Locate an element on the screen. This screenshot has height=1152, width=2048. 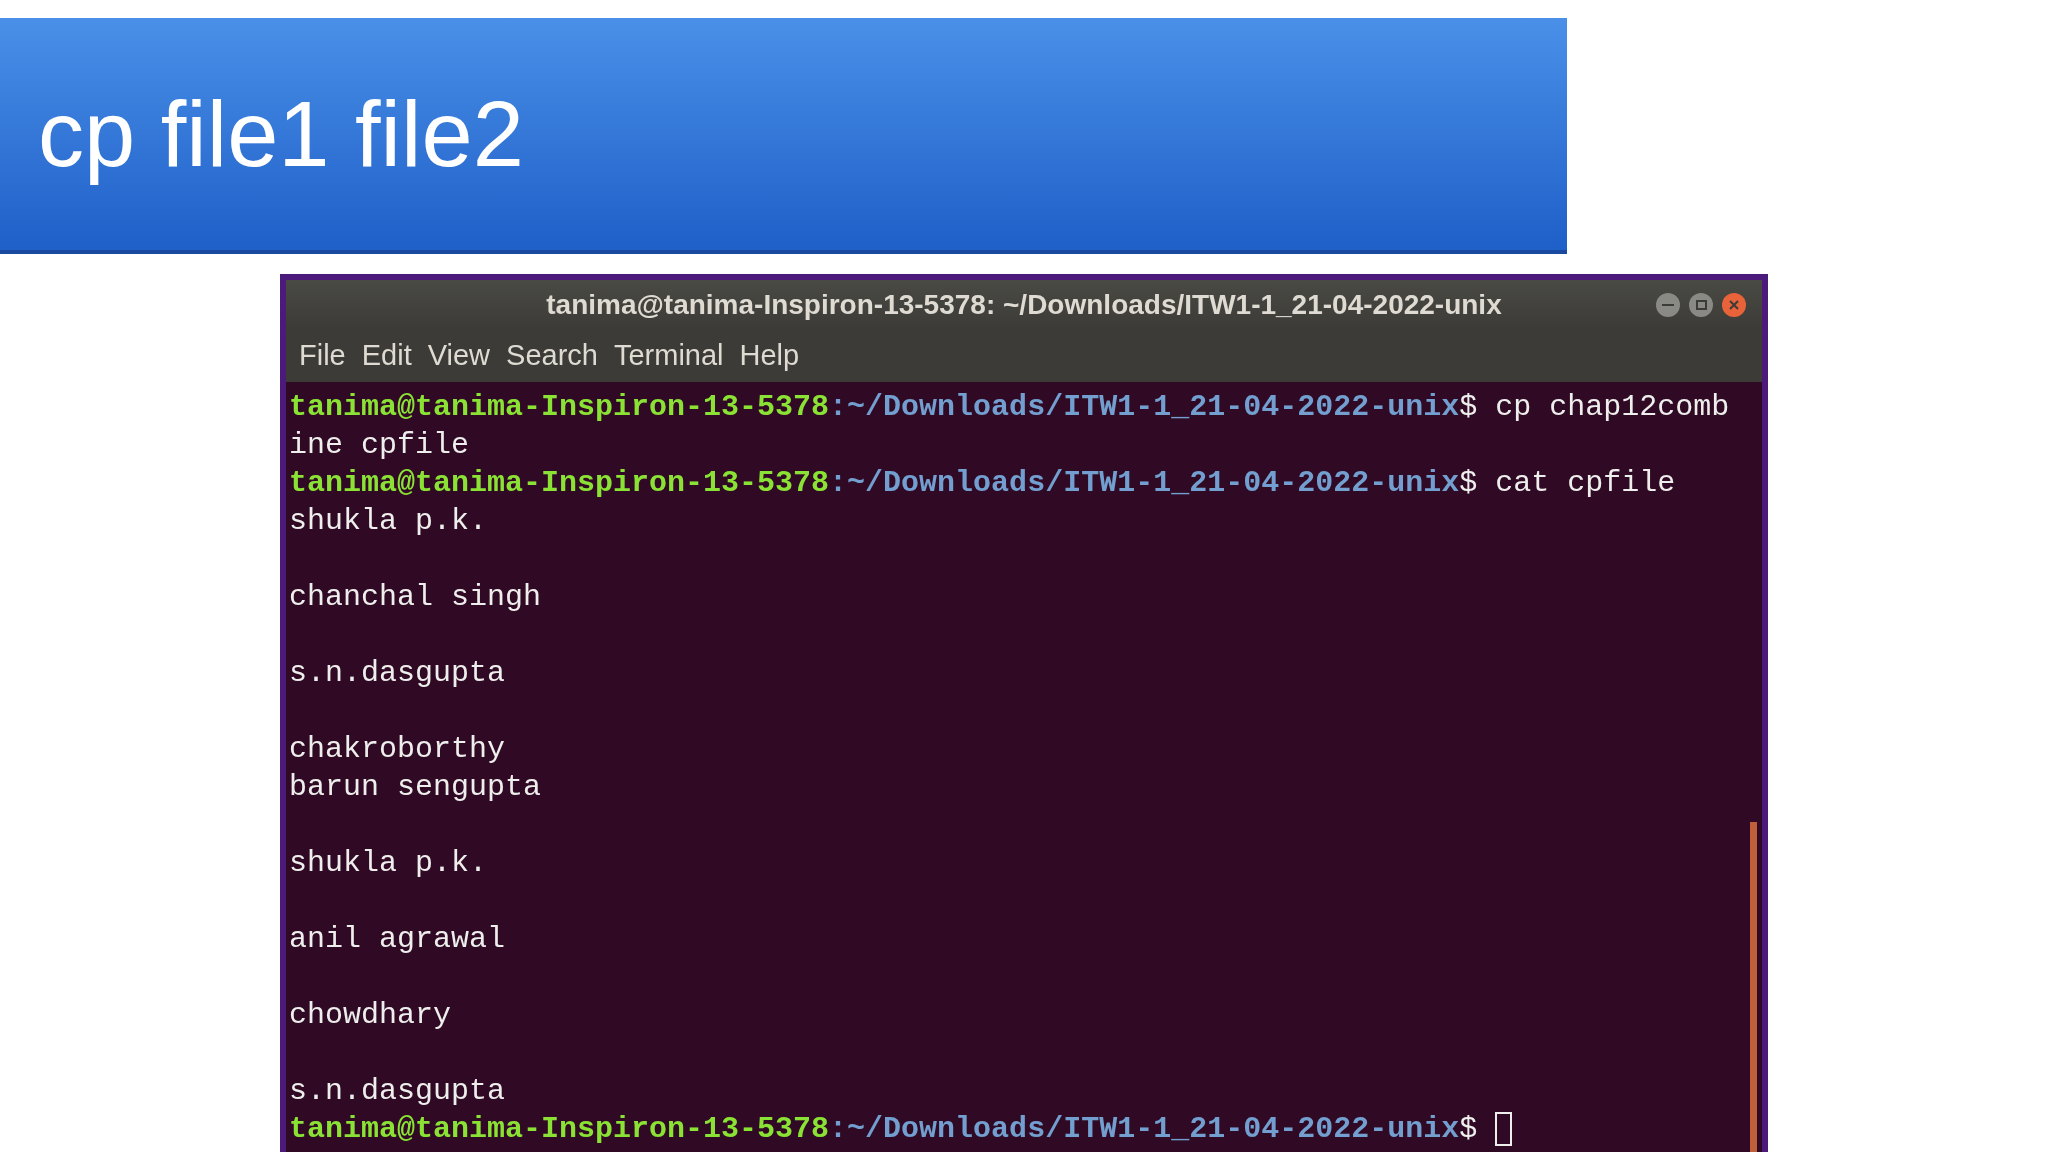
close-icon is located at coordinates (1734, 305).